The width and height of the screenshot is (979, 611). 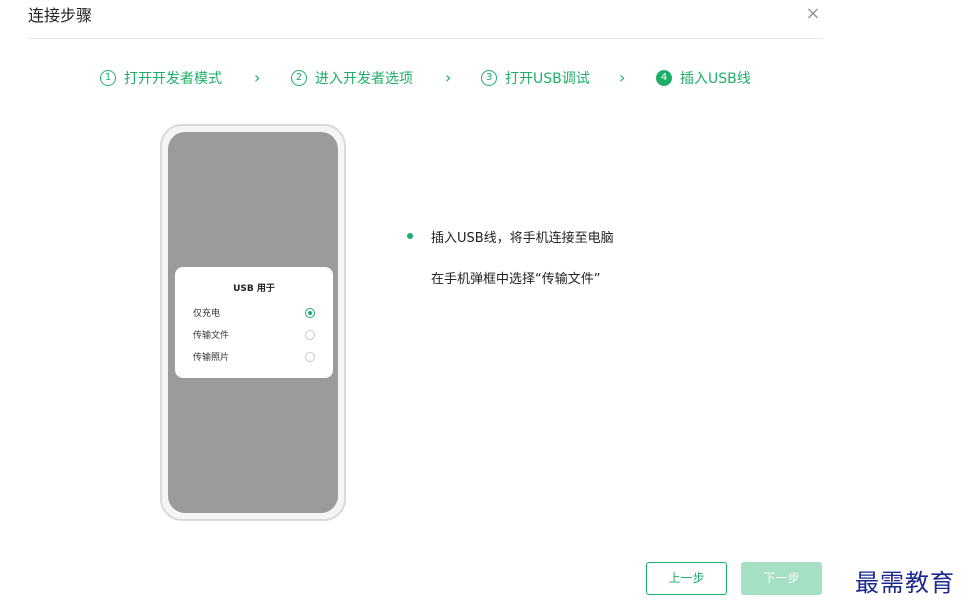 What do you see at coordinates (781, 578) in the screenshot?
I see `next-step-button: 下一步` at bounding box center [781, 578].